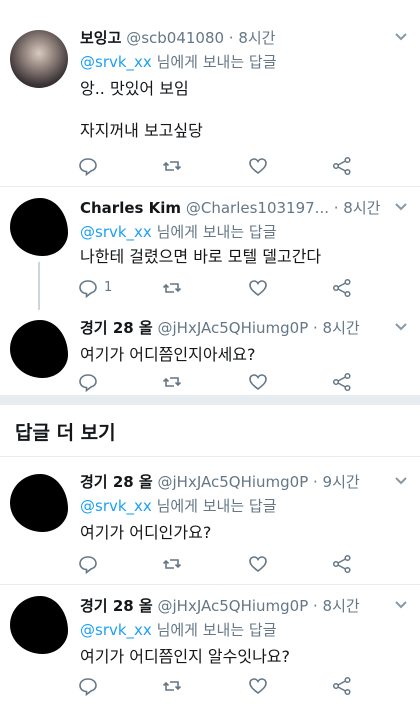 Image resolution: width=420 pixels, height=707 pixels. What do you see at coordinates (100, 38) in the screenshot?
I see `display-name: 보잉고` at bounding box center [100, 38].